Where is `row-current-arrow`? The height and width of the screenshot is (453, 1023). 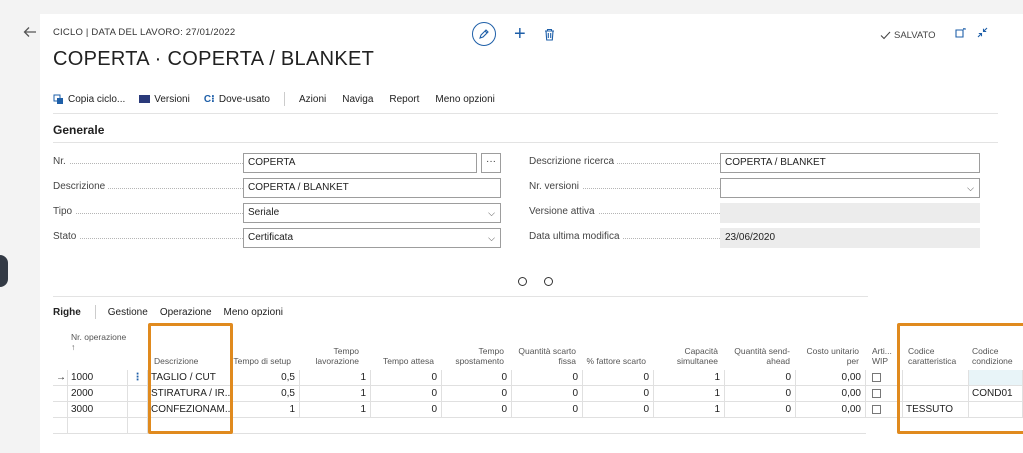
row-current-arrow is located at coordinates (60, 394).